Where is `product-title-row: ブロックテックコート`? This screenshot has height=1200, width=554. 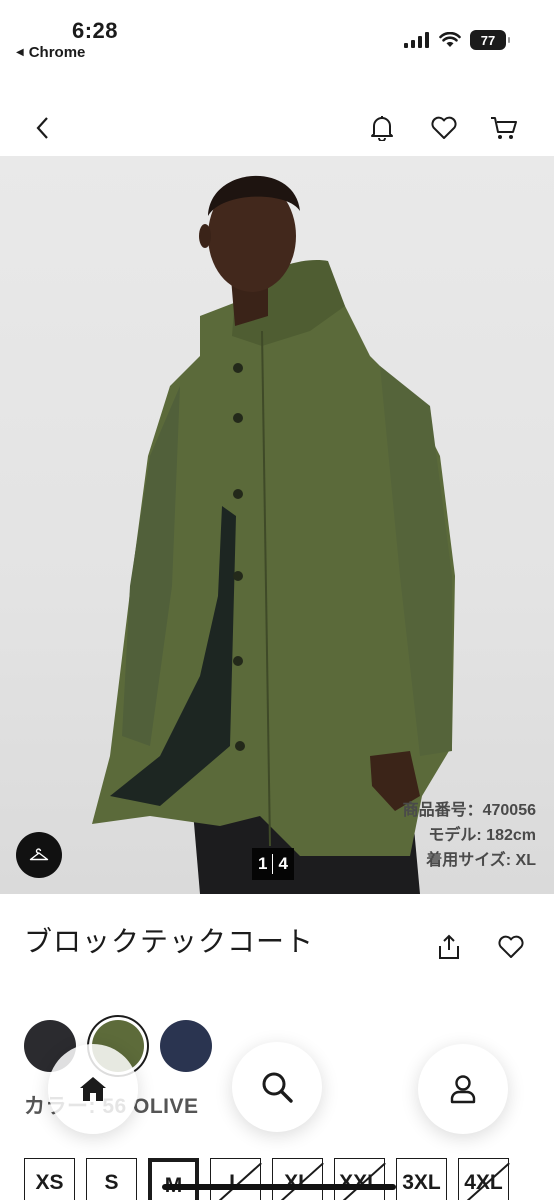
product-title-row: ブロックテックコート is located at coordinates (277, 942).